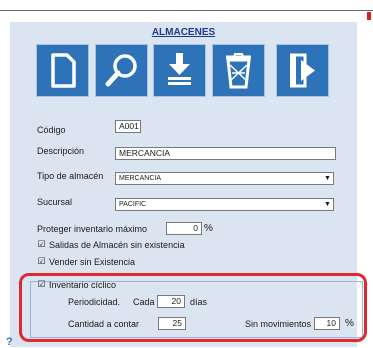  Describe the element at coordinates (128, 126) in the screenshot. I see `codigo-input: A001` at that location.